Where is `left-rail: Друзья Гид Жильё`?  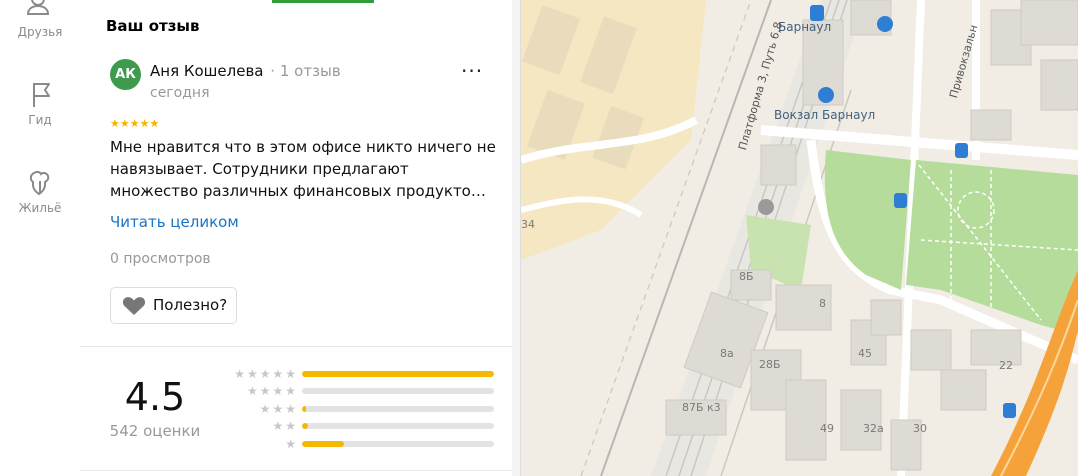 left-rail: Друзья Гид Жильё is located at coordinates (40, 238).